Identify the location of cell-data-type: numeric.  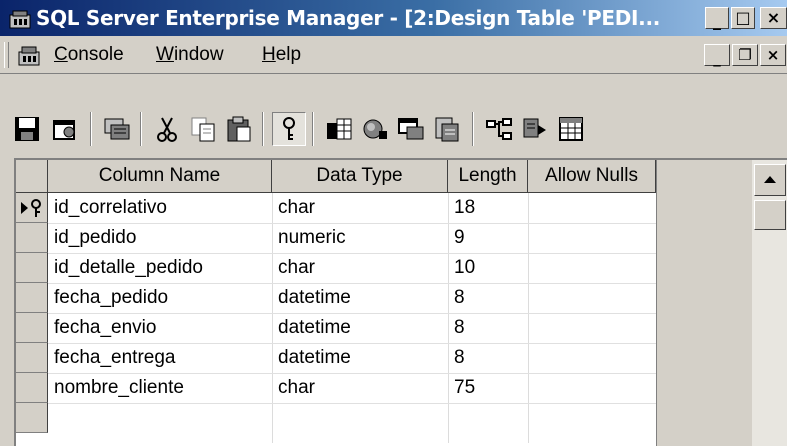
(360, 238).